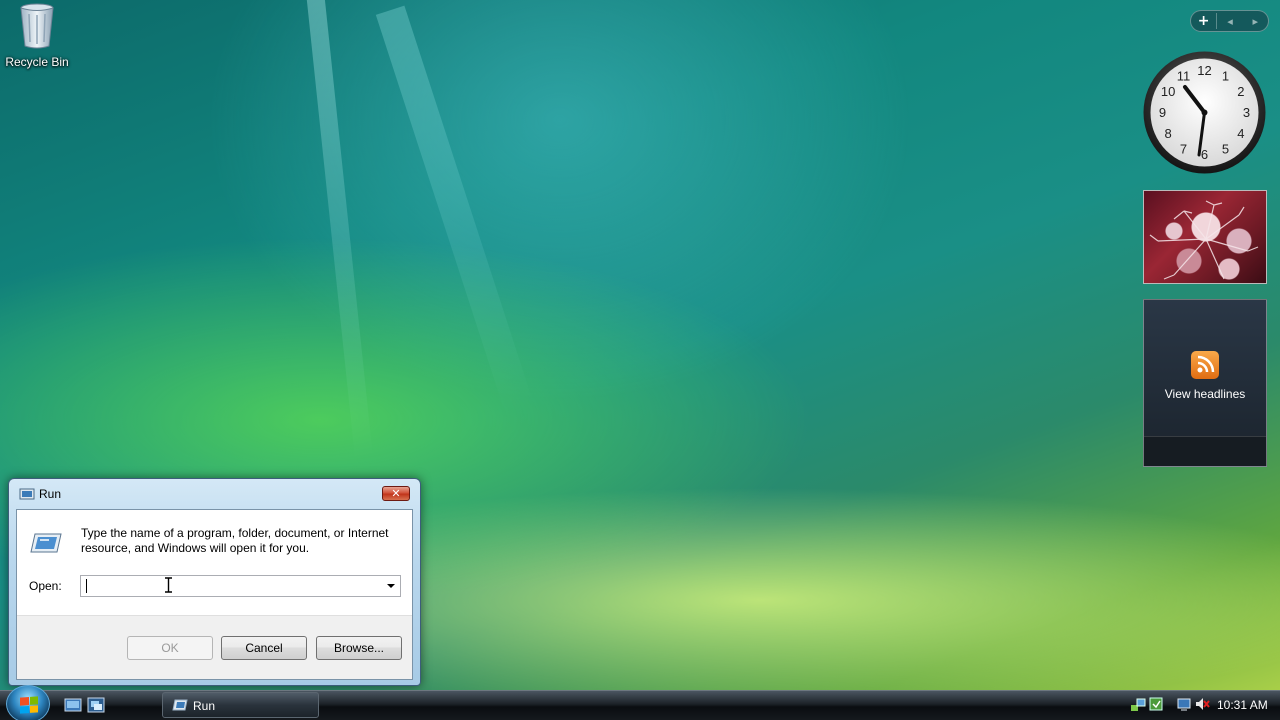 The image size is (1280, 720). What do you see at coordinates (1205, 365) in the screenshot?
I see `rss-icon` at bounding box center [1205, 365].